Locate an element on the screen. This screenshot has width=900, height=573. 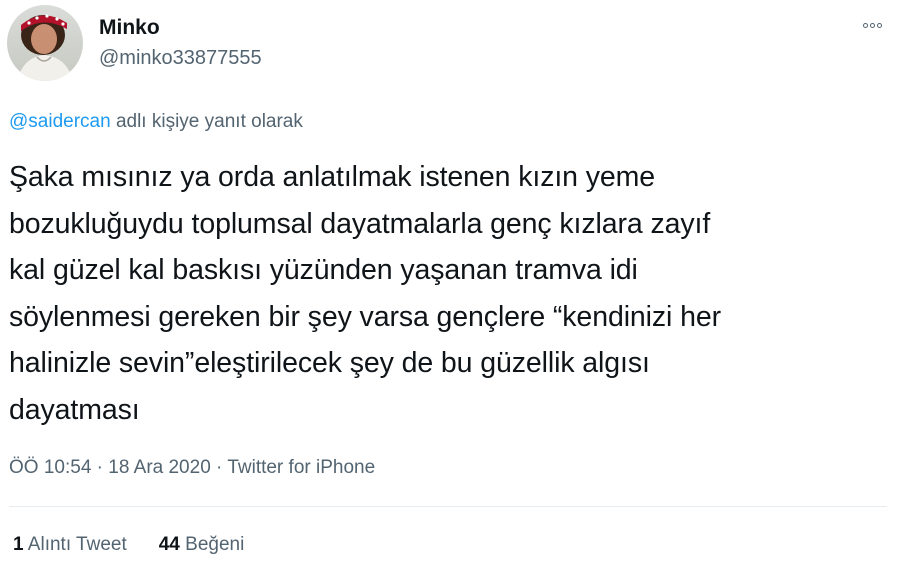
avatar is located at coordinates (45, 43).